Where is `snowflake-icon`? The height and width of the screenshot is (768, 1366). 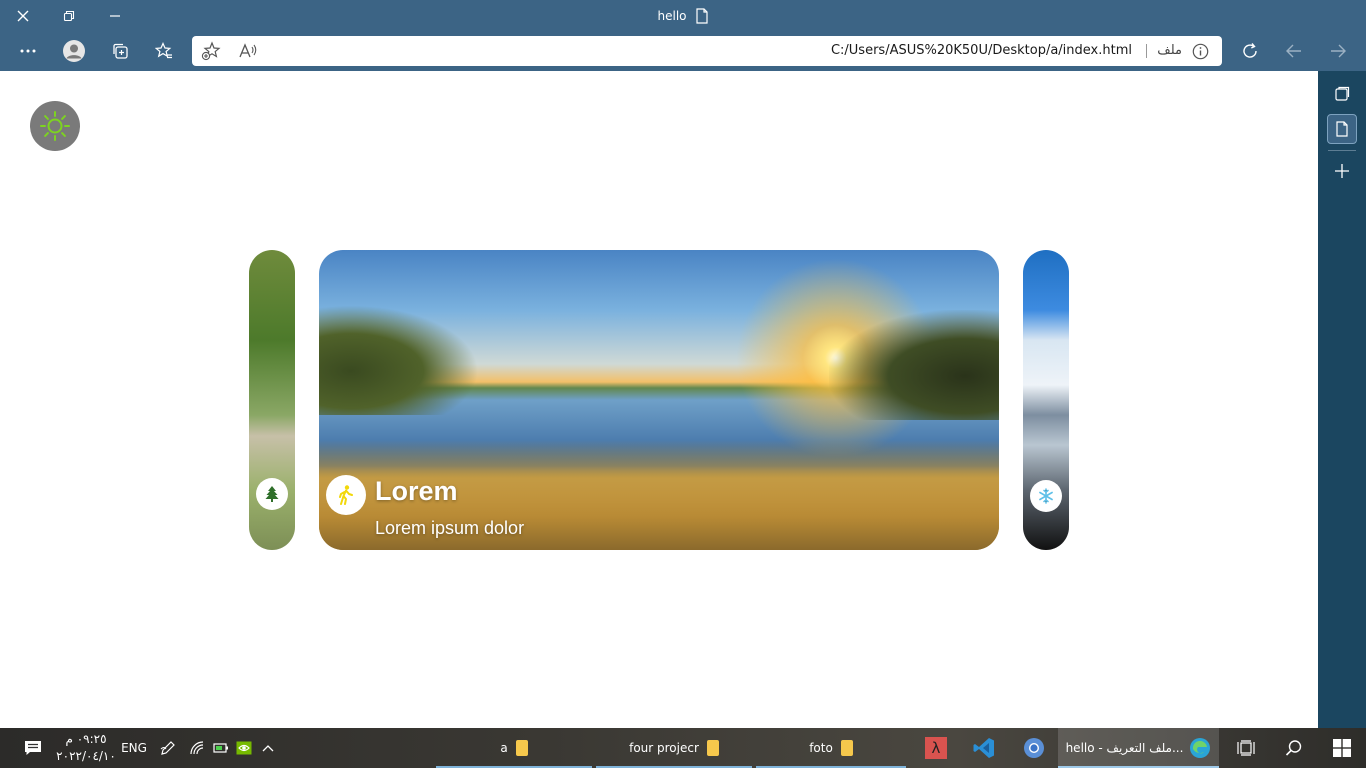
snowflake-icon is located at coordinates (1046, 496).